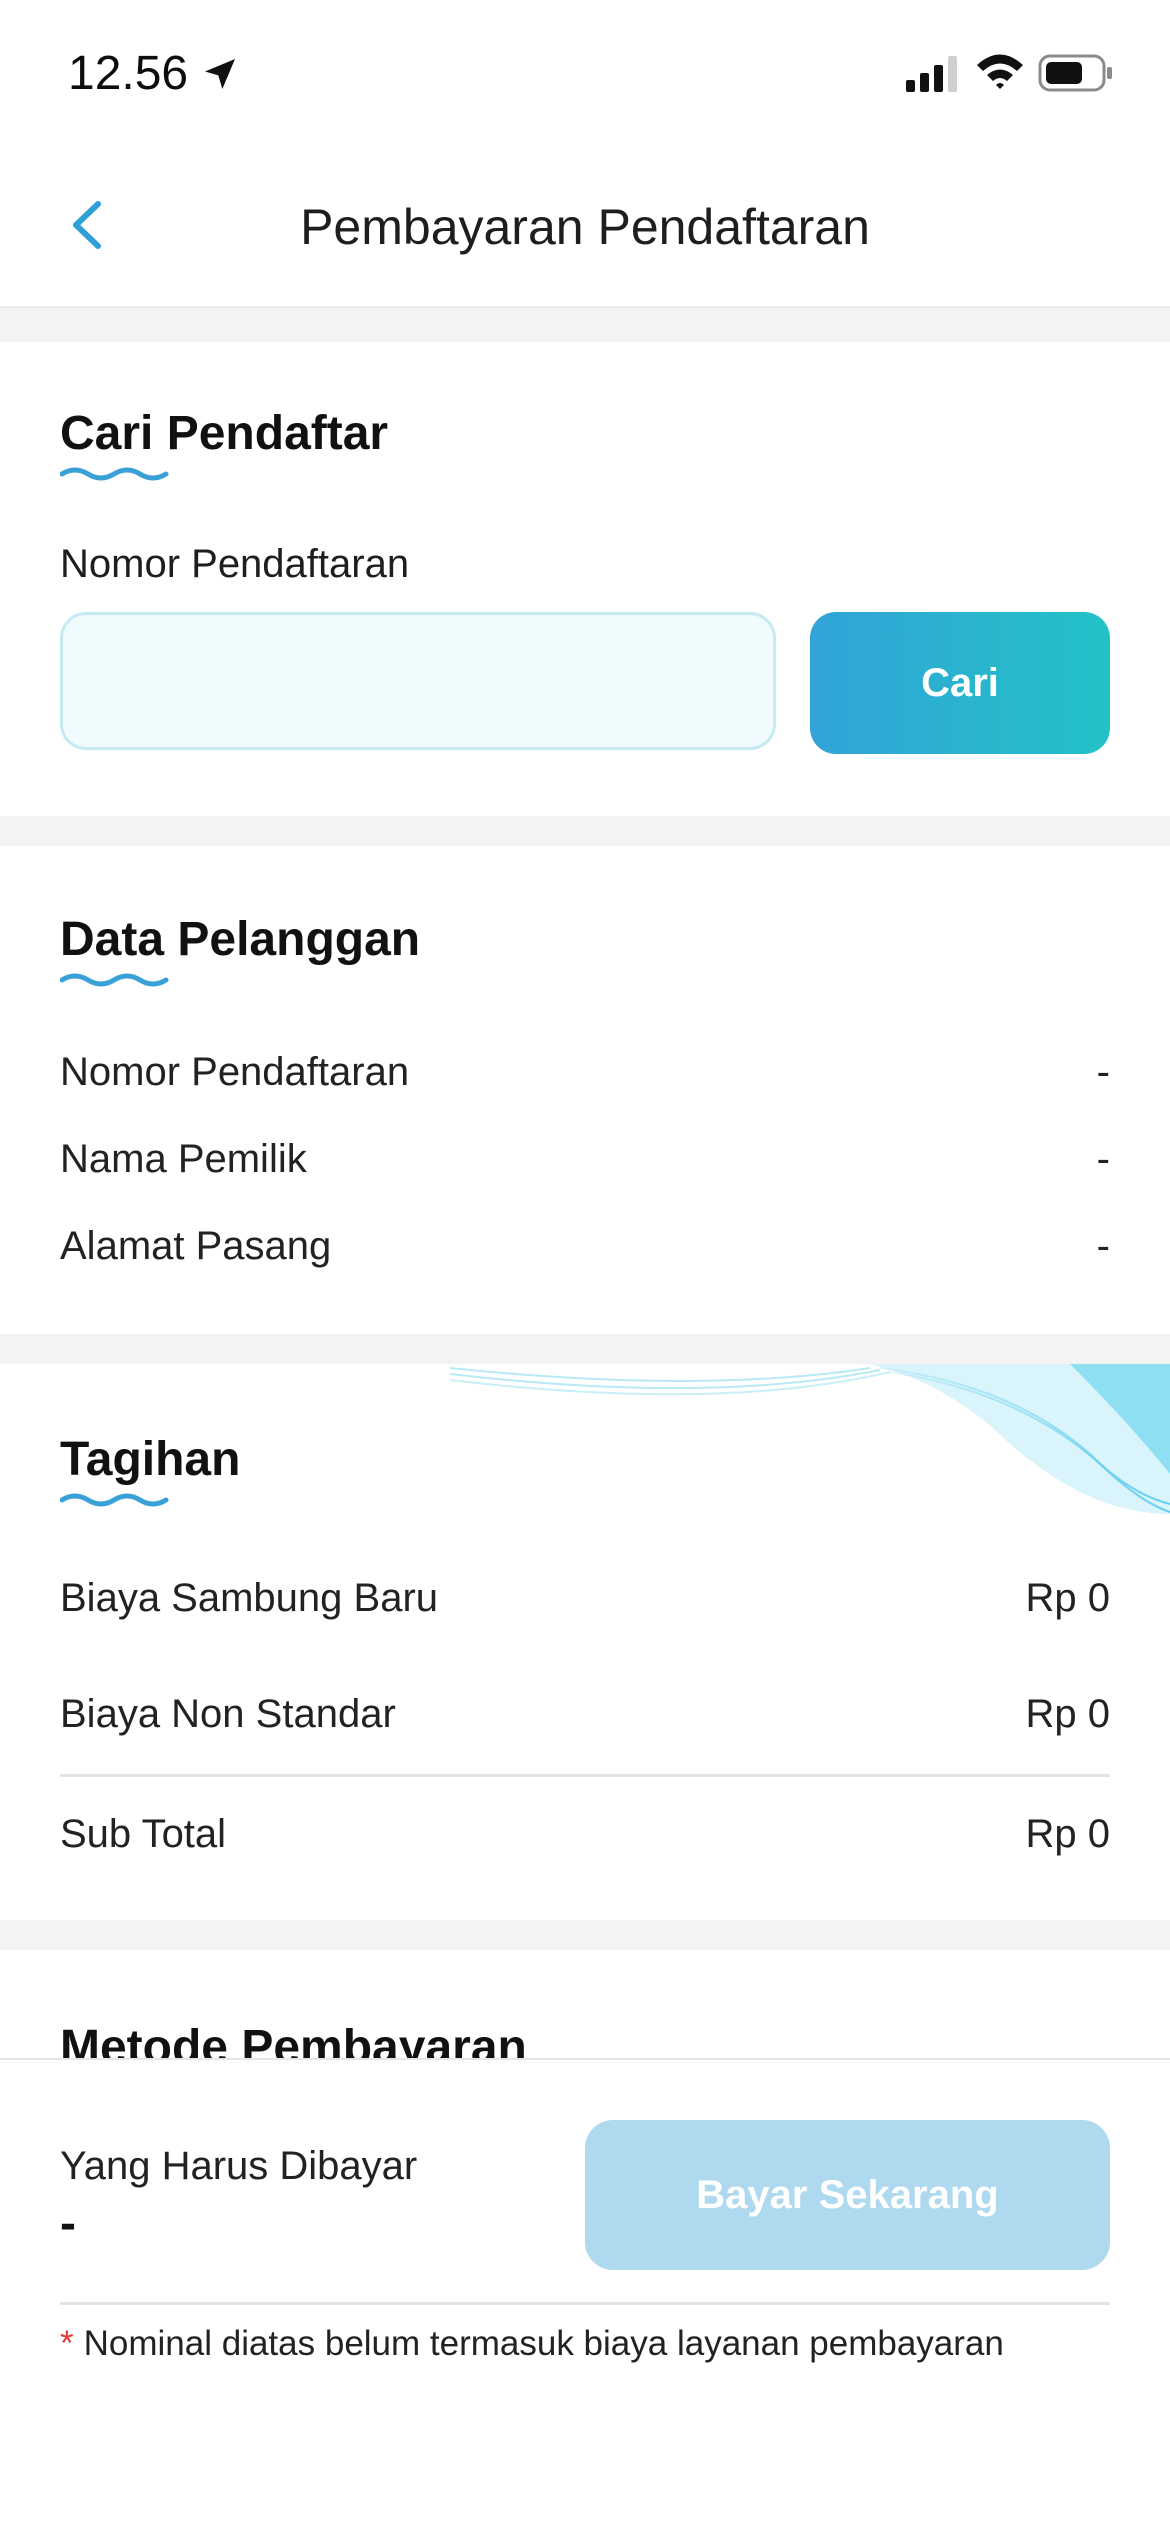 The image size is (1170, 2534). Describe the element at coordinates (585, 2005) in the screenshot. I see `payment-method-card: Metode Pembayaran` at that location.